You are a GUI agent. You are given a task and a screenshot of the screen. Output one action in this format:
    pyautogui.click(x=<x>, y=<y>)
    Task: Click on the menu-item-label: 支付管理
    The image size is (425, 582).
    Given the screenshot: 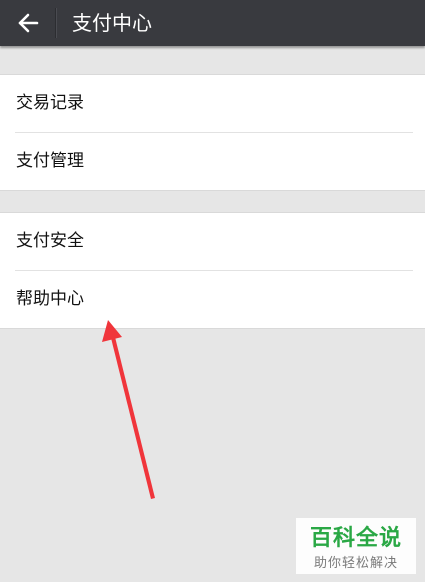 What is the action you would take?
    pyautogui.click(x=50, y=161)
    